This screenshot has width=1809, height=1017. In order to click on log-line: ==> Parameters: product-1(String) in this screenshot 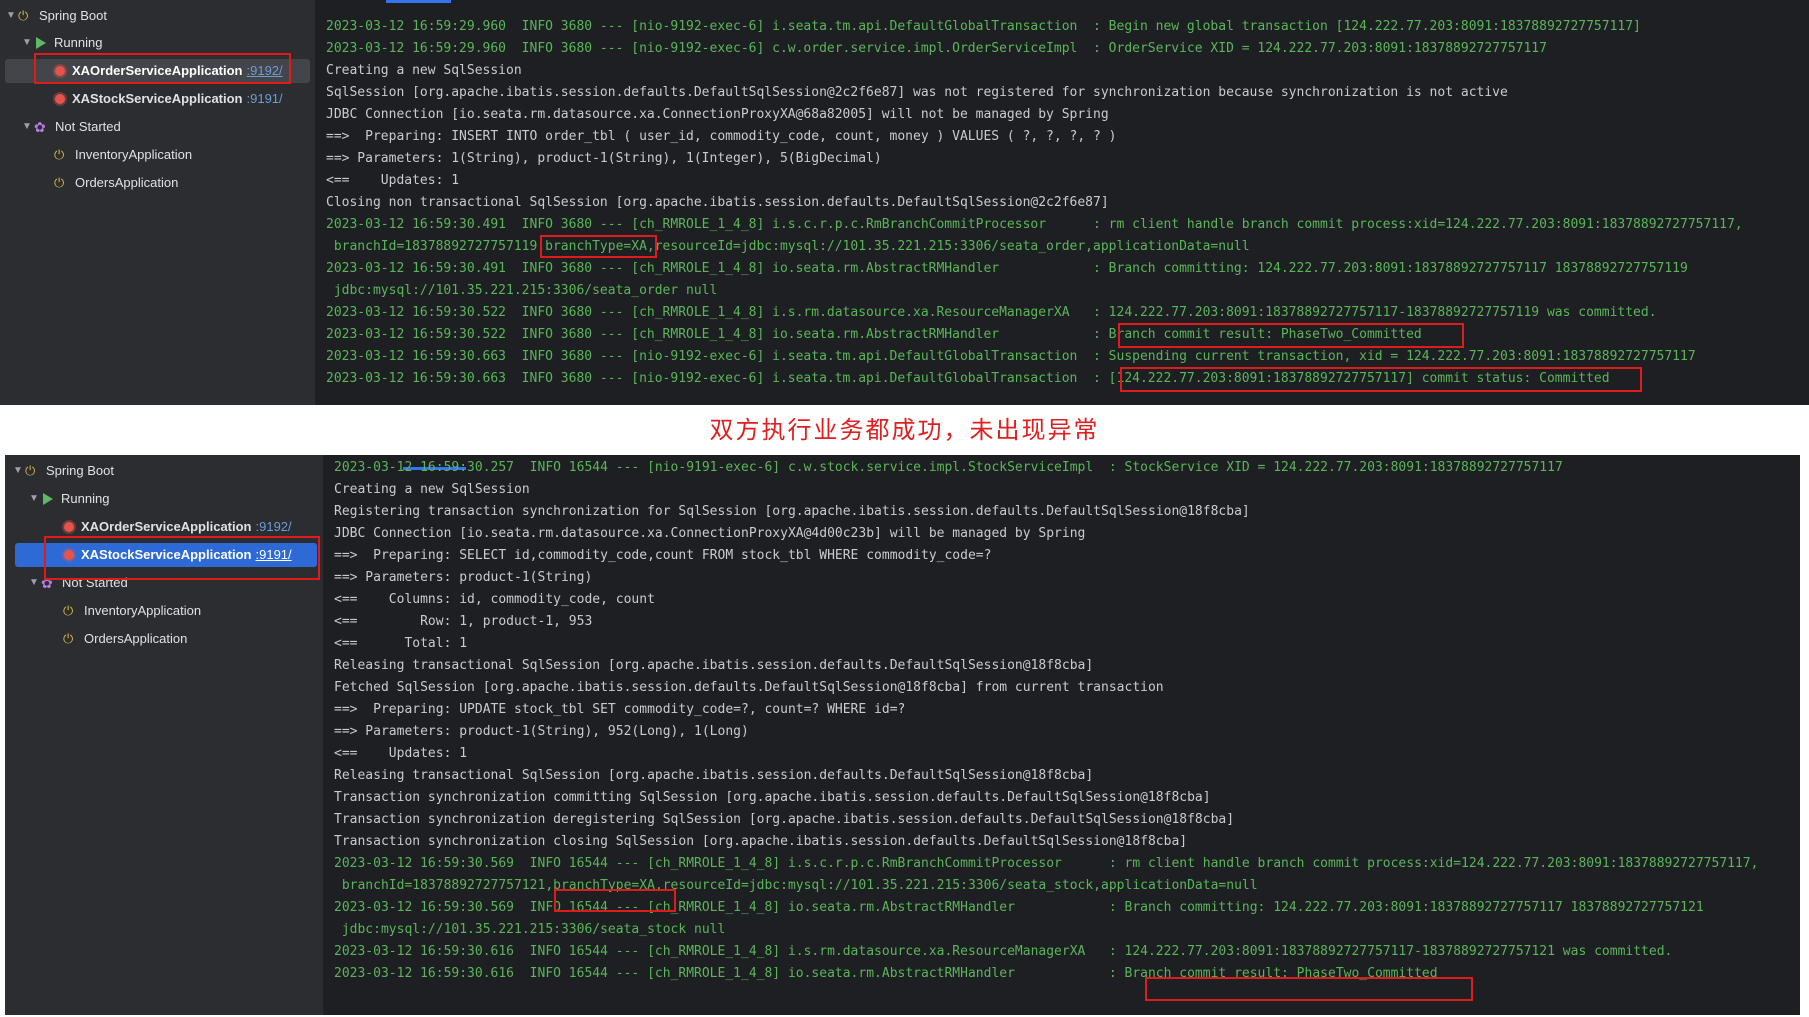, I will do `click(463, 577)`.